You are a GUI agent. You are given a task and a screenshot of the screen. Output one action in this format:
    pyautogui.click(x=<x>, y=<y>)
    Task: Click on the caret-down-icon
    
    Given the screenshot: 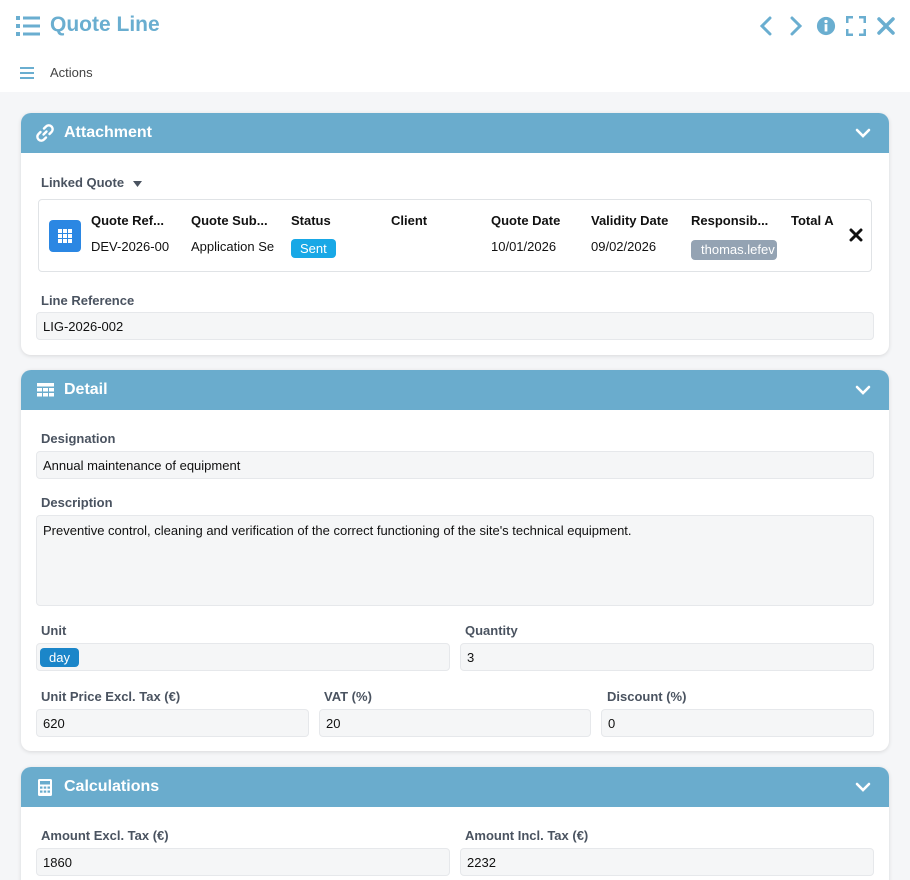 What is the action you would take?
    pyautogui.click(x=137, y=184)
    